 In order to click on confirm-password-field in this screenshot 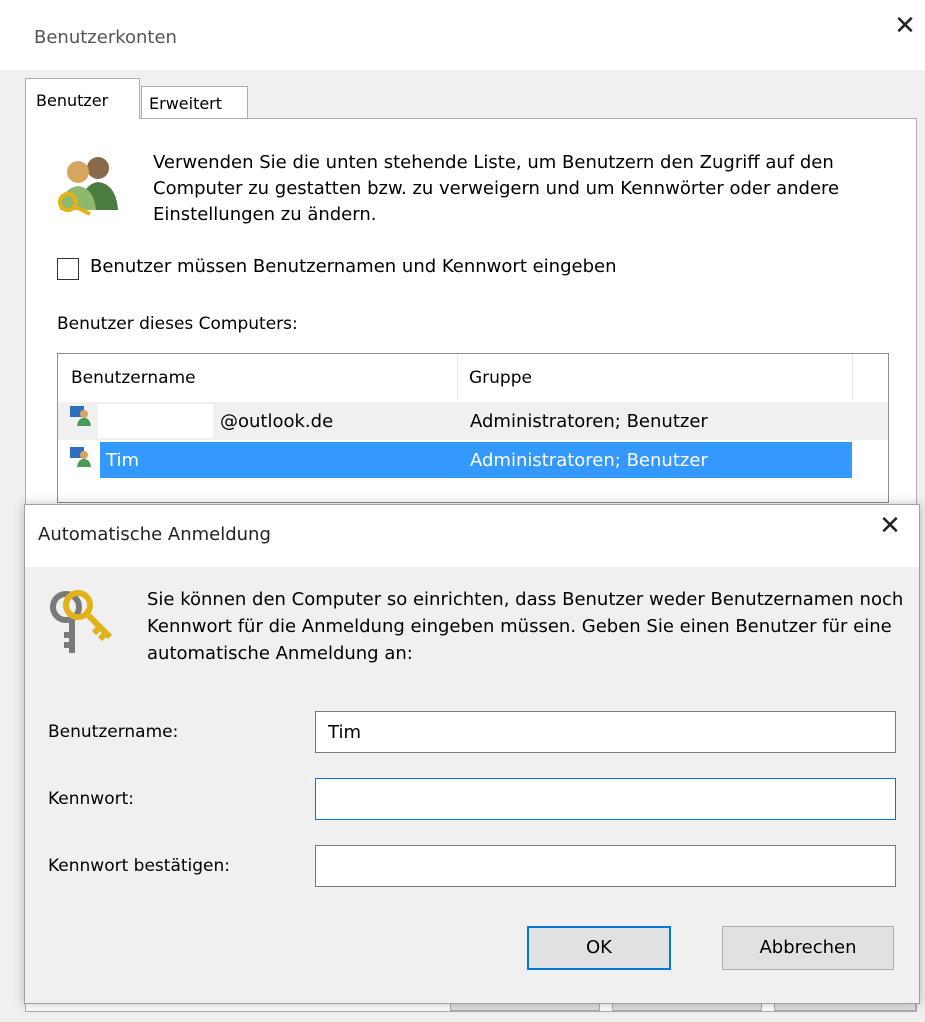, I will do `click(605, 866)`.